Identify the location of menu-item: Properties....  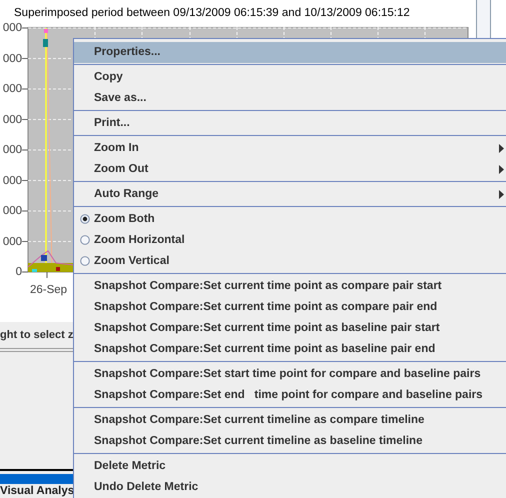
(290, 52).